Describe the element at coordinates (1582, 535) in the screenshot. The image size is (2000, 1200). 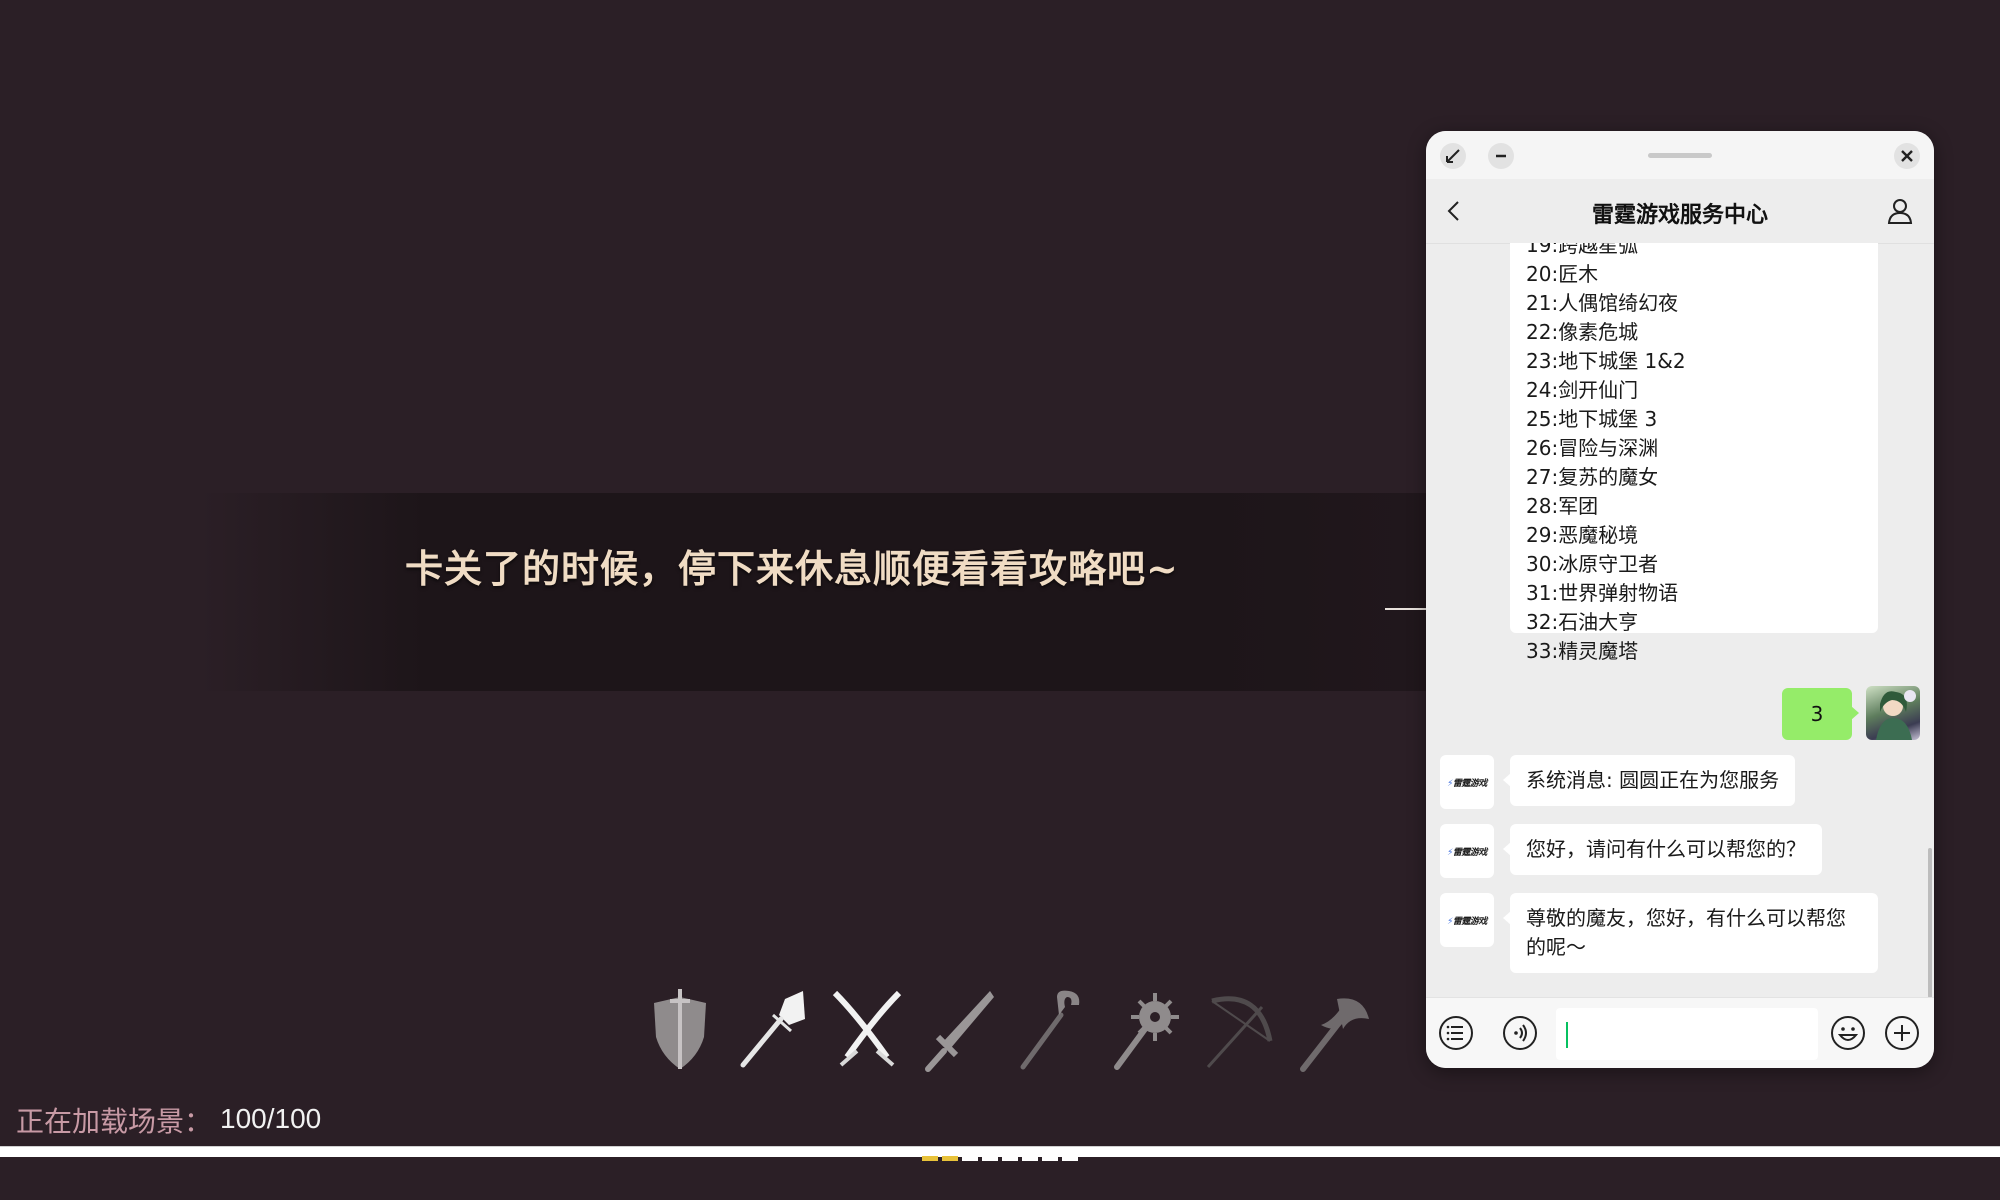
I see `game-list-item: 29:恶魔秘境` at that location.